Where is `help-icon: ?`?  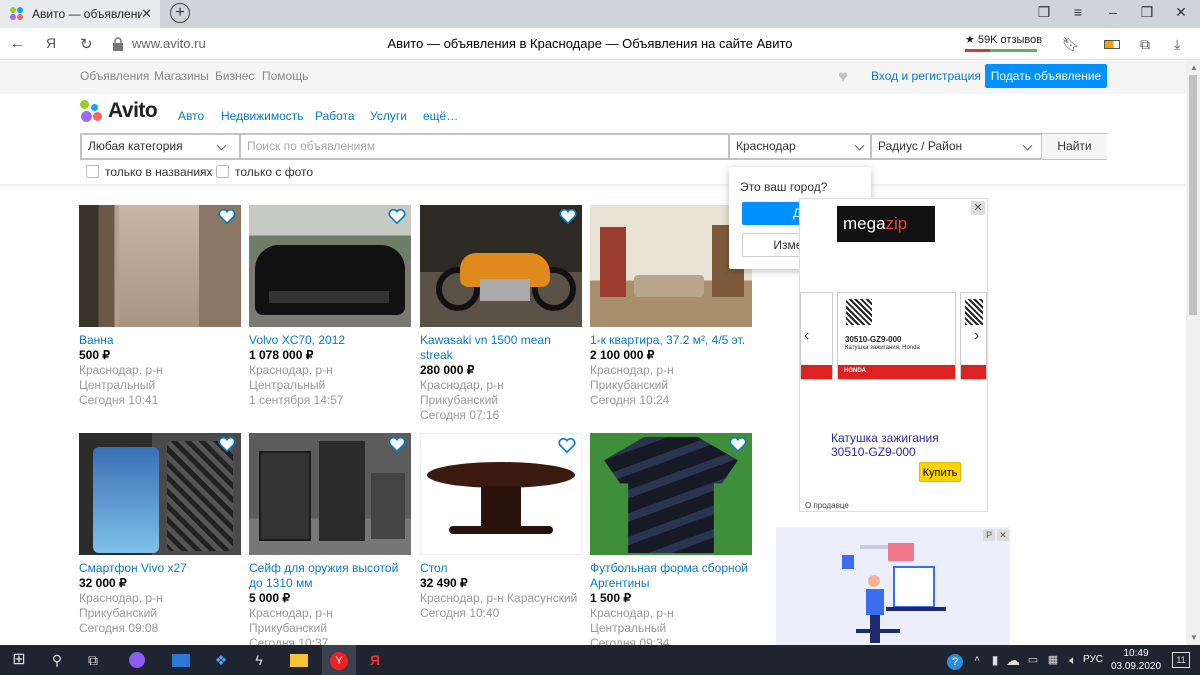
help-icon: ? is located at coordinates (955, 660).